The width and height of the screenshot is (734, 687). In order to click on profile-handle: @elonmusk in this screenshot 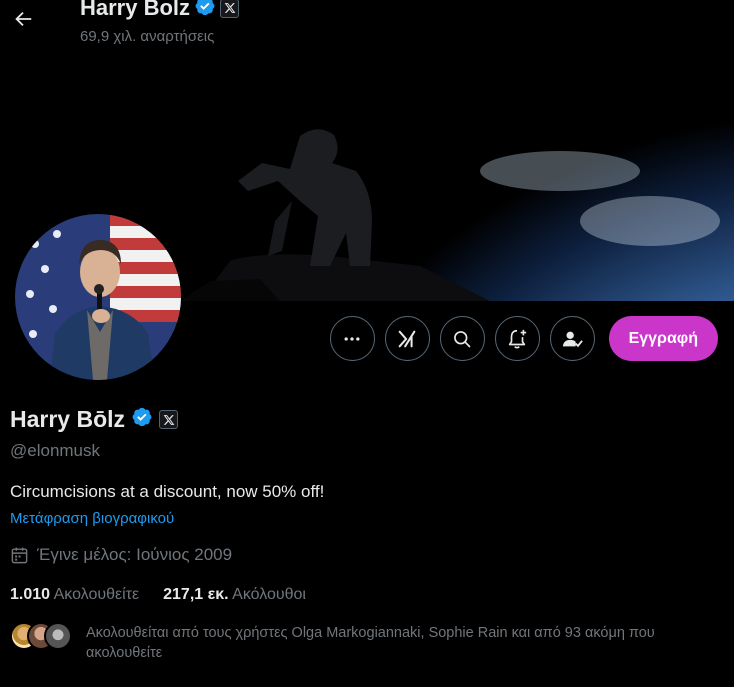, I will do `click(55, 450)`.